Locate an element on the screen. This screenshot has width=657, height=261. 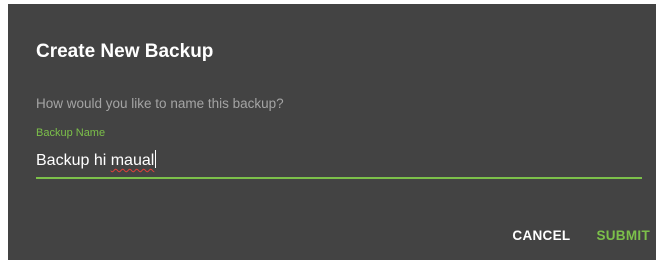
backup-name-input: Backup hi maual is located at coordinates (339, 161).